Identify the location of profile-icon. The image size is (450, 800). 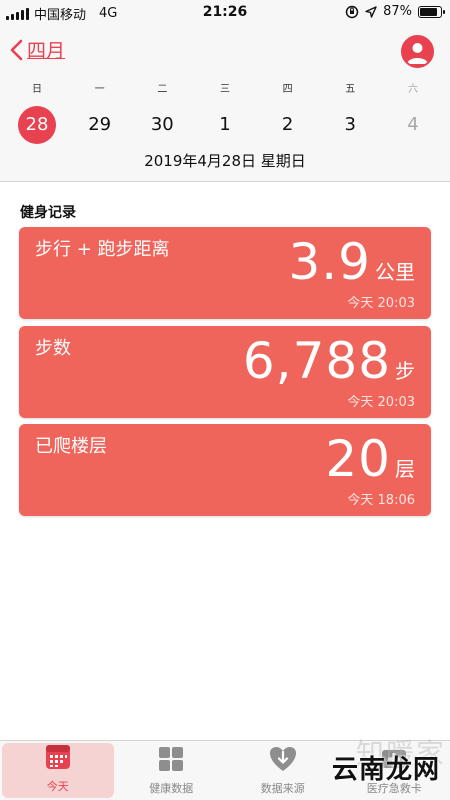
(417, 53).